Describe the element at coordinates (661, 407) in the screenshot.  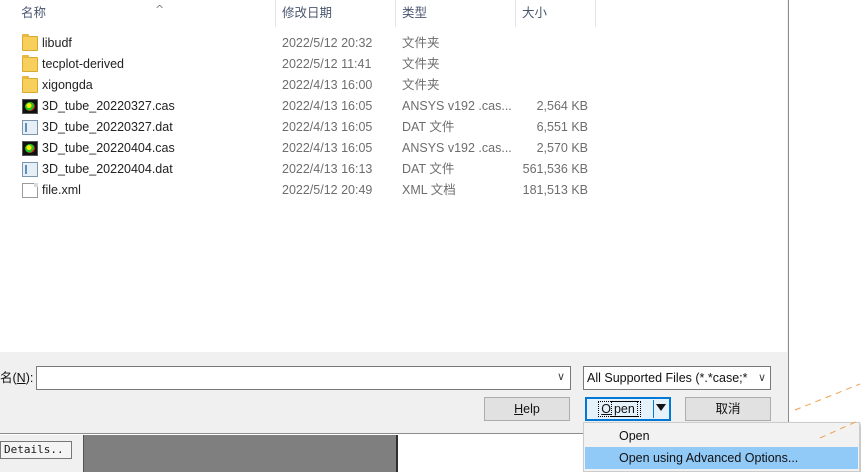
I see `dropdown-arrow-icon` at that location.